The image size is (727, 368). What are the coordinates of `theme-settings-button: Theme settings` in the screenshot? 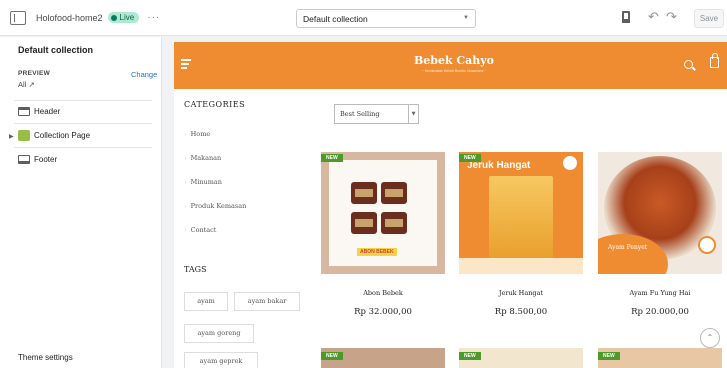 It's located at (45, 357).